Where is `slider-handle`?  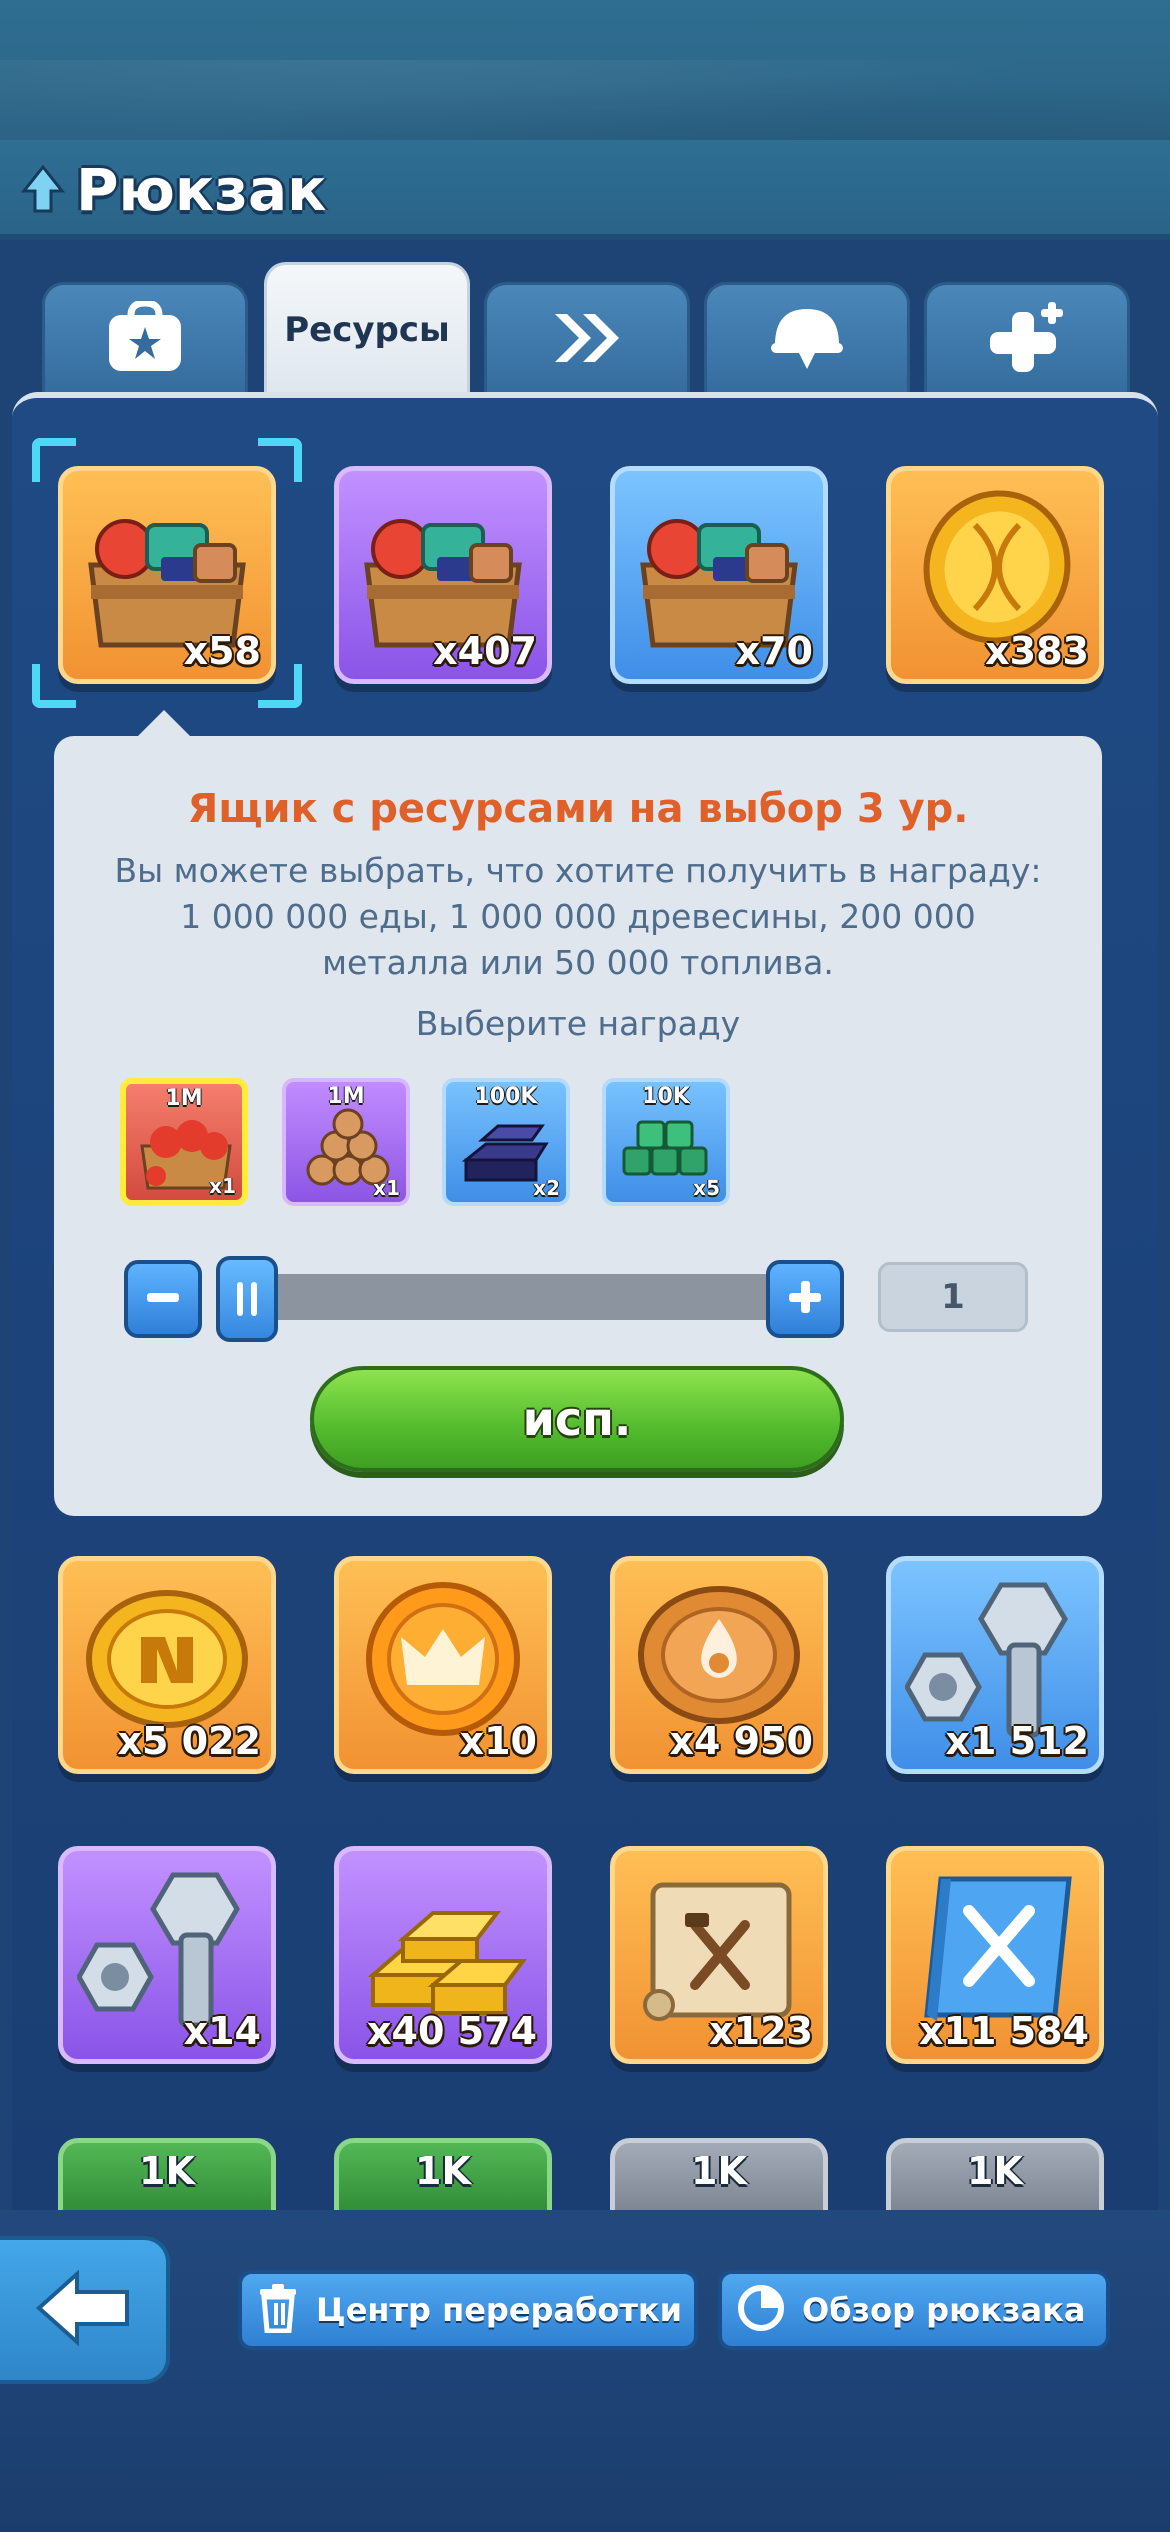 slider-handle is located at coordinates (247, 1299).